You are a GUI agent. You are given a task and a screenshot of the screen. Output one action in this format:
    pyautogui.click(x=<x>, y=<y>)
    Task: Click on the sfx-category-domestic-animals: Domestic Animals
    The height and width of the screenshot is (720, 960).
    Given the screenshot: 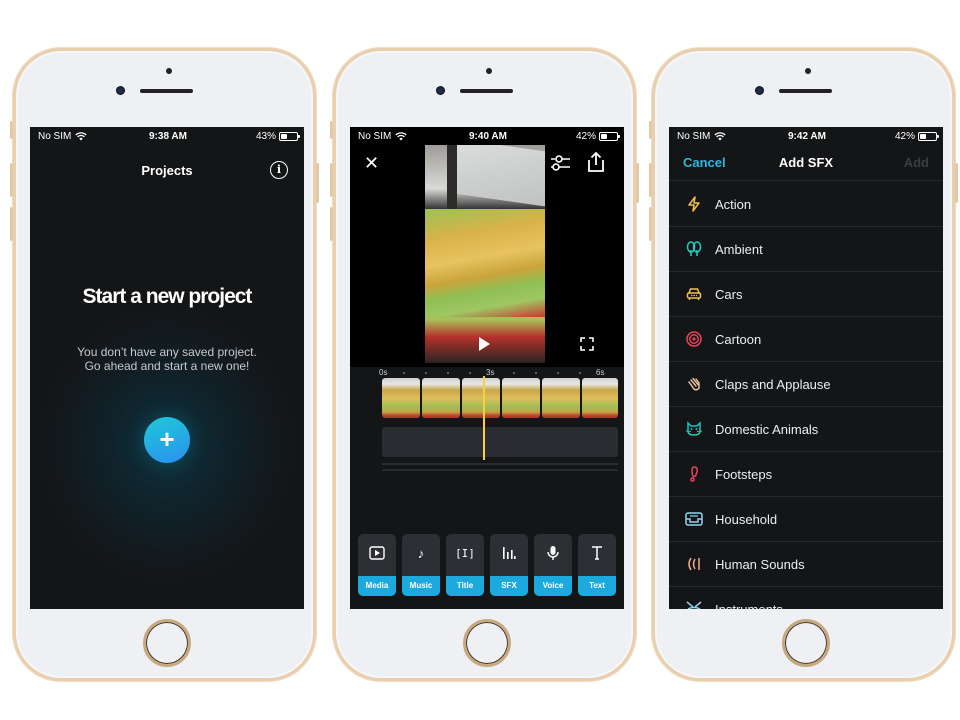 What is the action you would take?
    pyautogui.click(x=806, y=429)
    